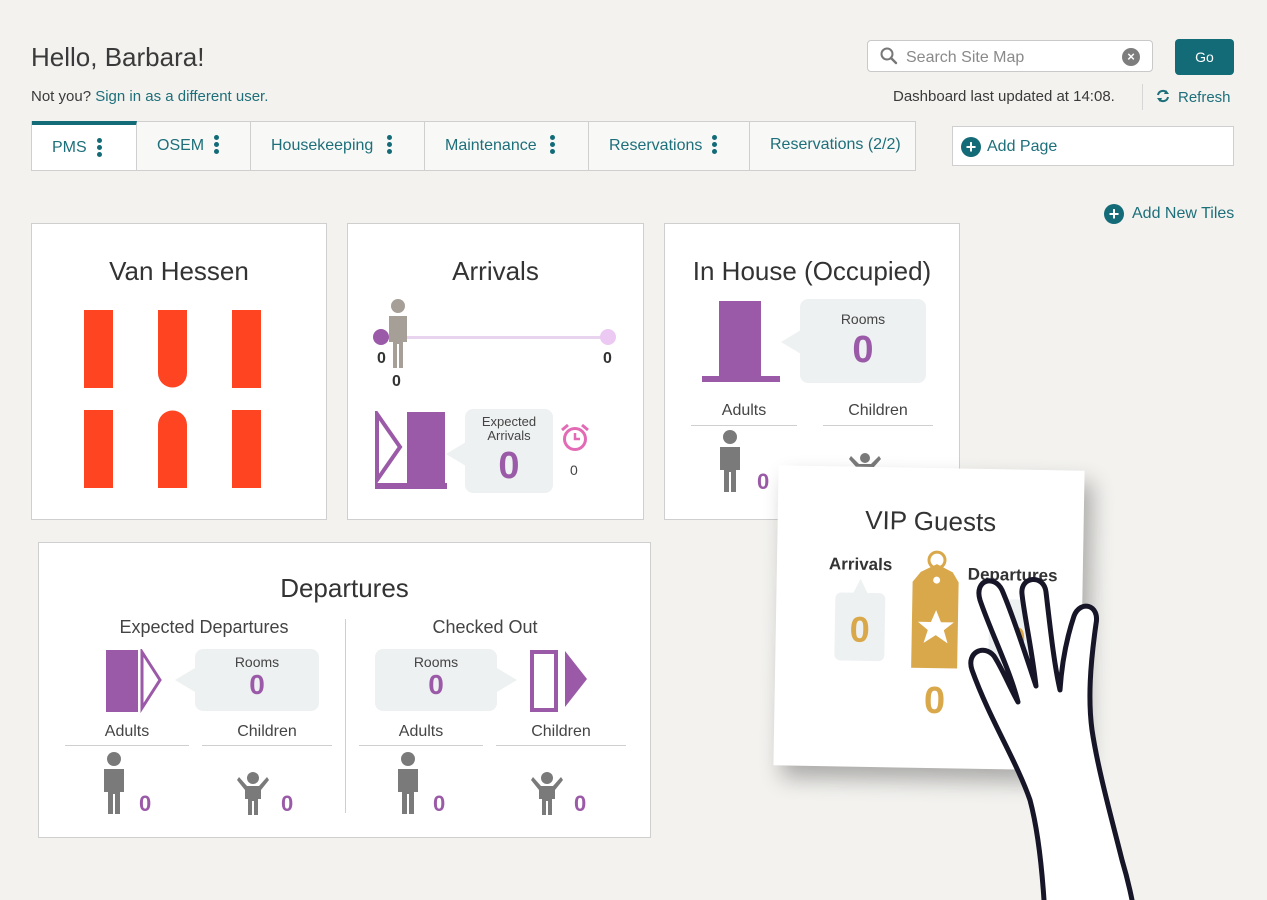 The image size is (1267, 900). I want to click on checked-out-rooms-bubble: Rooms 0, so click(436, 680).